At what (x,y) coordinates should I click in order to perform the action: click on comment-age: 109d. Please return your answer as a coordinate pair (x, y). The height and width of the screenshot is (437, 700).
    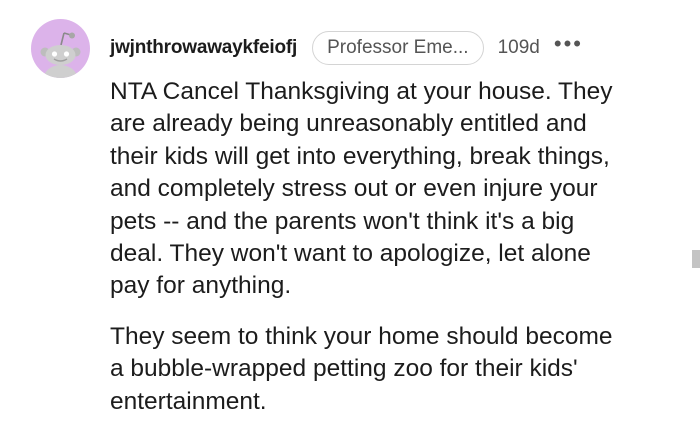
    Looking at the image, I should click on (518, 47).